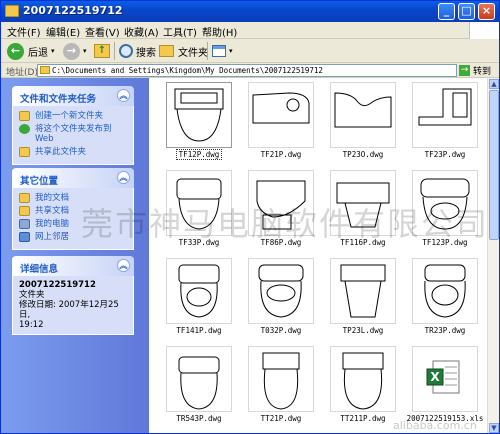 This screenshot has height=434, width=500. I want to click on share-folder-icon, so click(24, 152).